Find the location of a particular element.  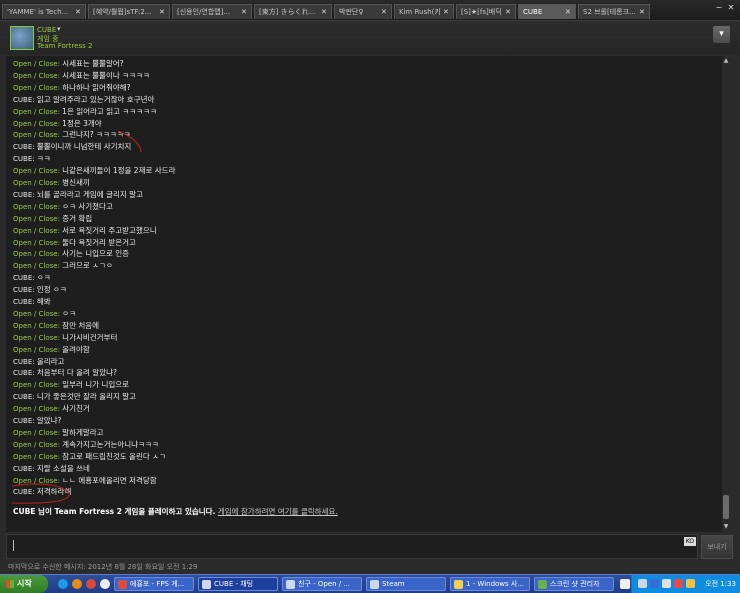

tab-7: CUBE ✕ is located at coordinates (547, 11).